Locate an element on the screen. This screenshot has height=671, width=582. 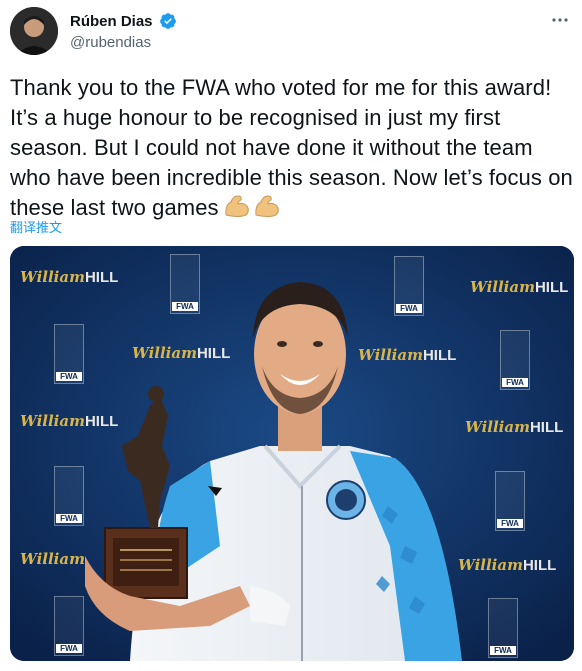
name-row: Rúben Dias is located at coordinates (123, 21).